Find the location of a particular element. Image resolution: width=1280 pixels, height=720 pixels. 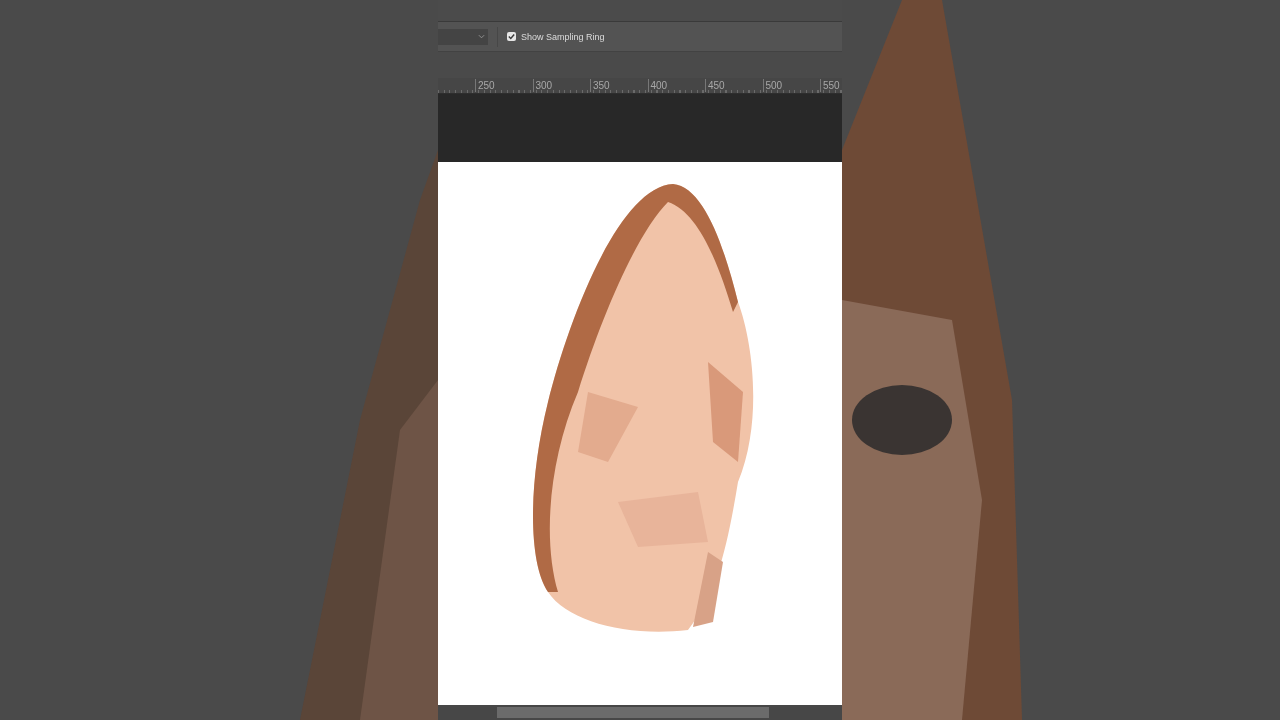

ruler-label: 350 is located at coordinates (619, 85).